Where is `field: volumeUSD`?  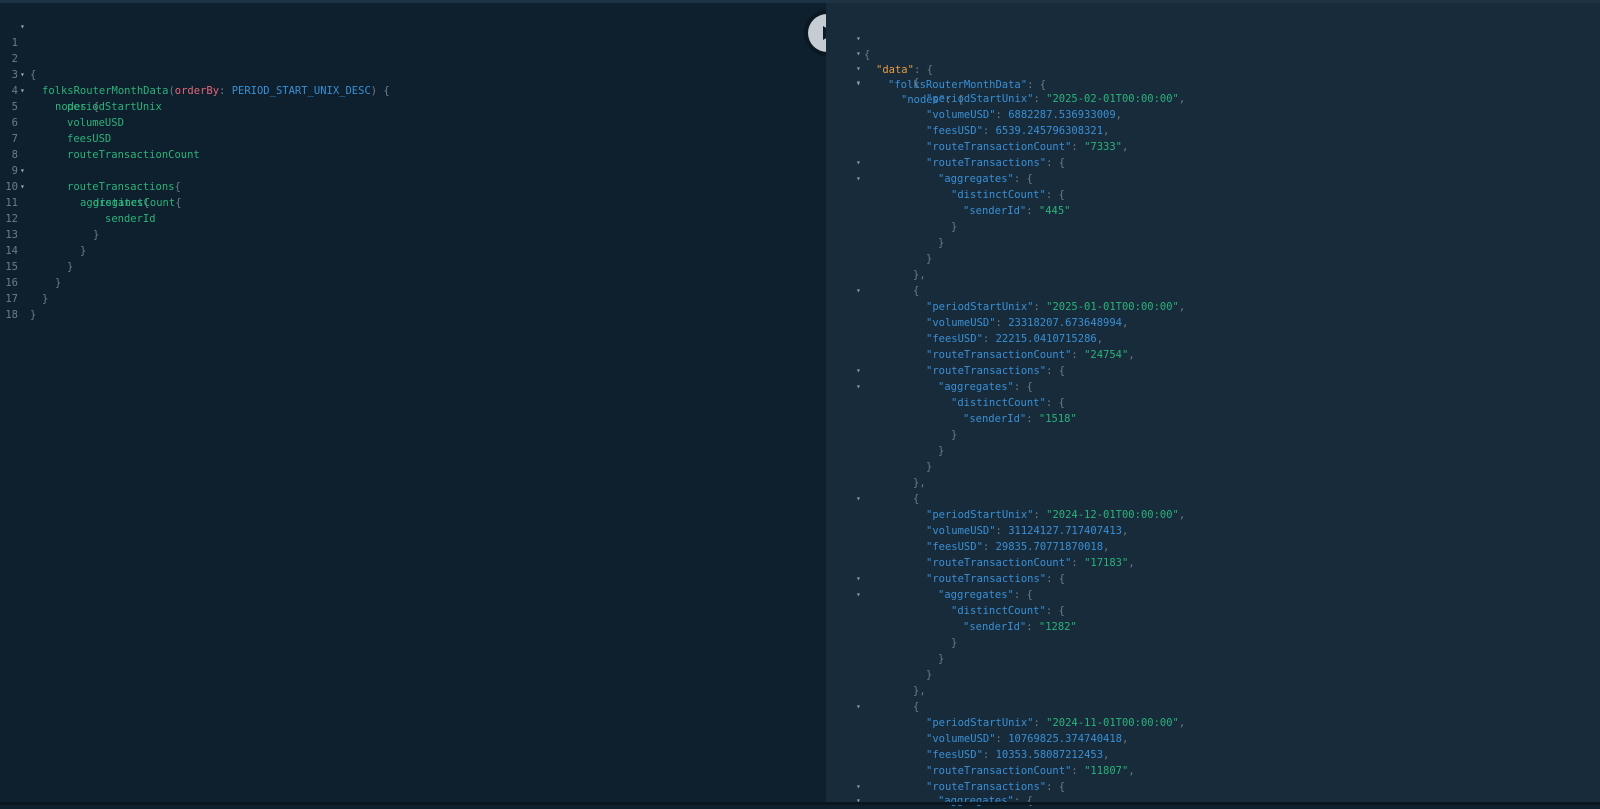 field: volumeUSD is located at coordinates (95, 123).